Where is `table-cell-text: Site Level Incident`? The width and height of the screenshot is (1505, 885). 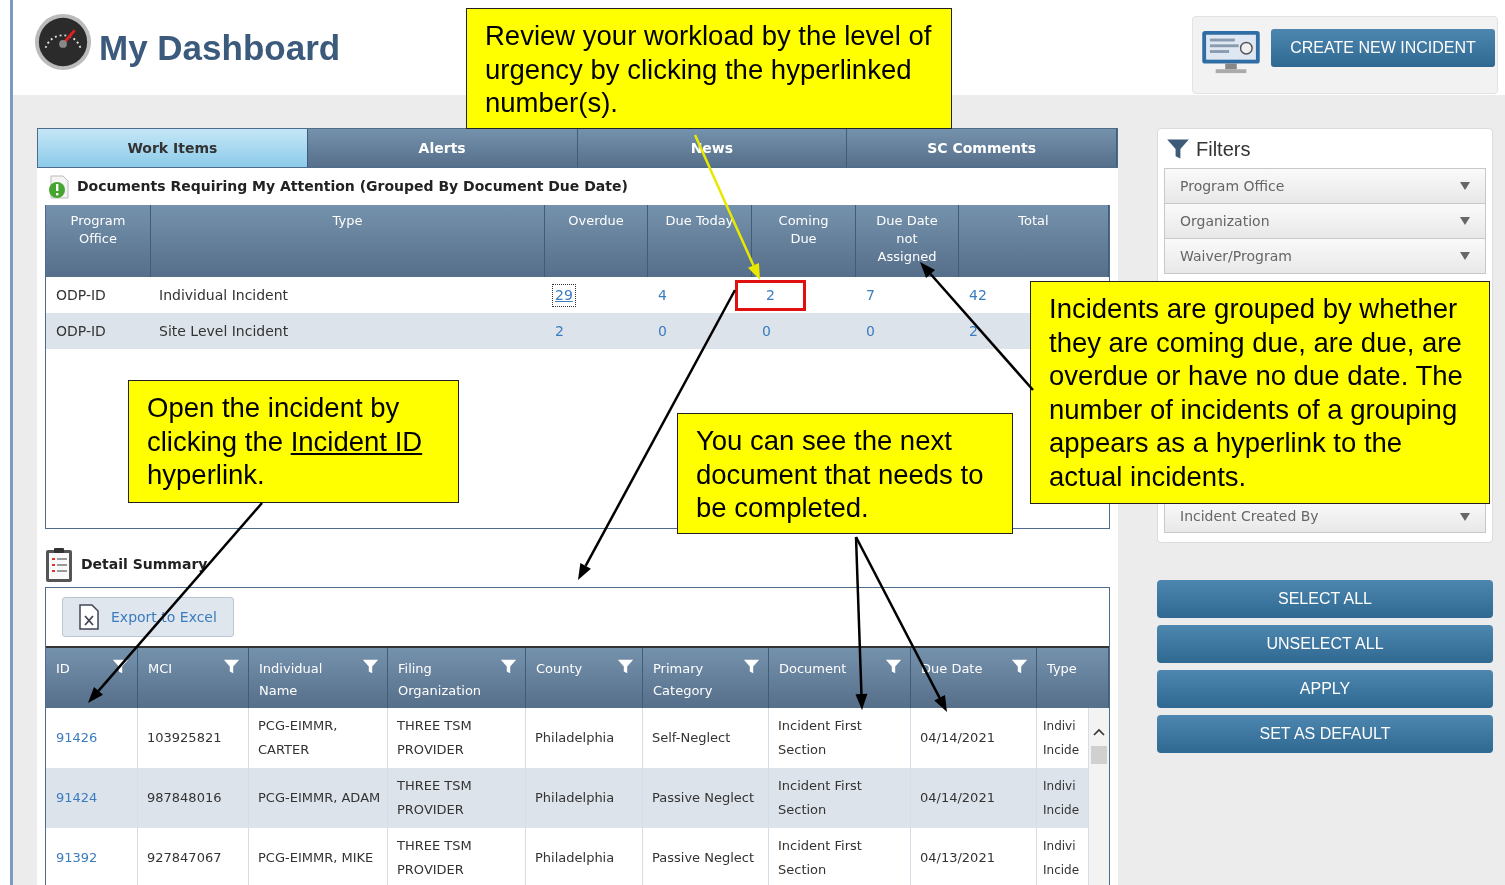 table-cell-text: Site Level Incident is located at coordinates (224, 331).